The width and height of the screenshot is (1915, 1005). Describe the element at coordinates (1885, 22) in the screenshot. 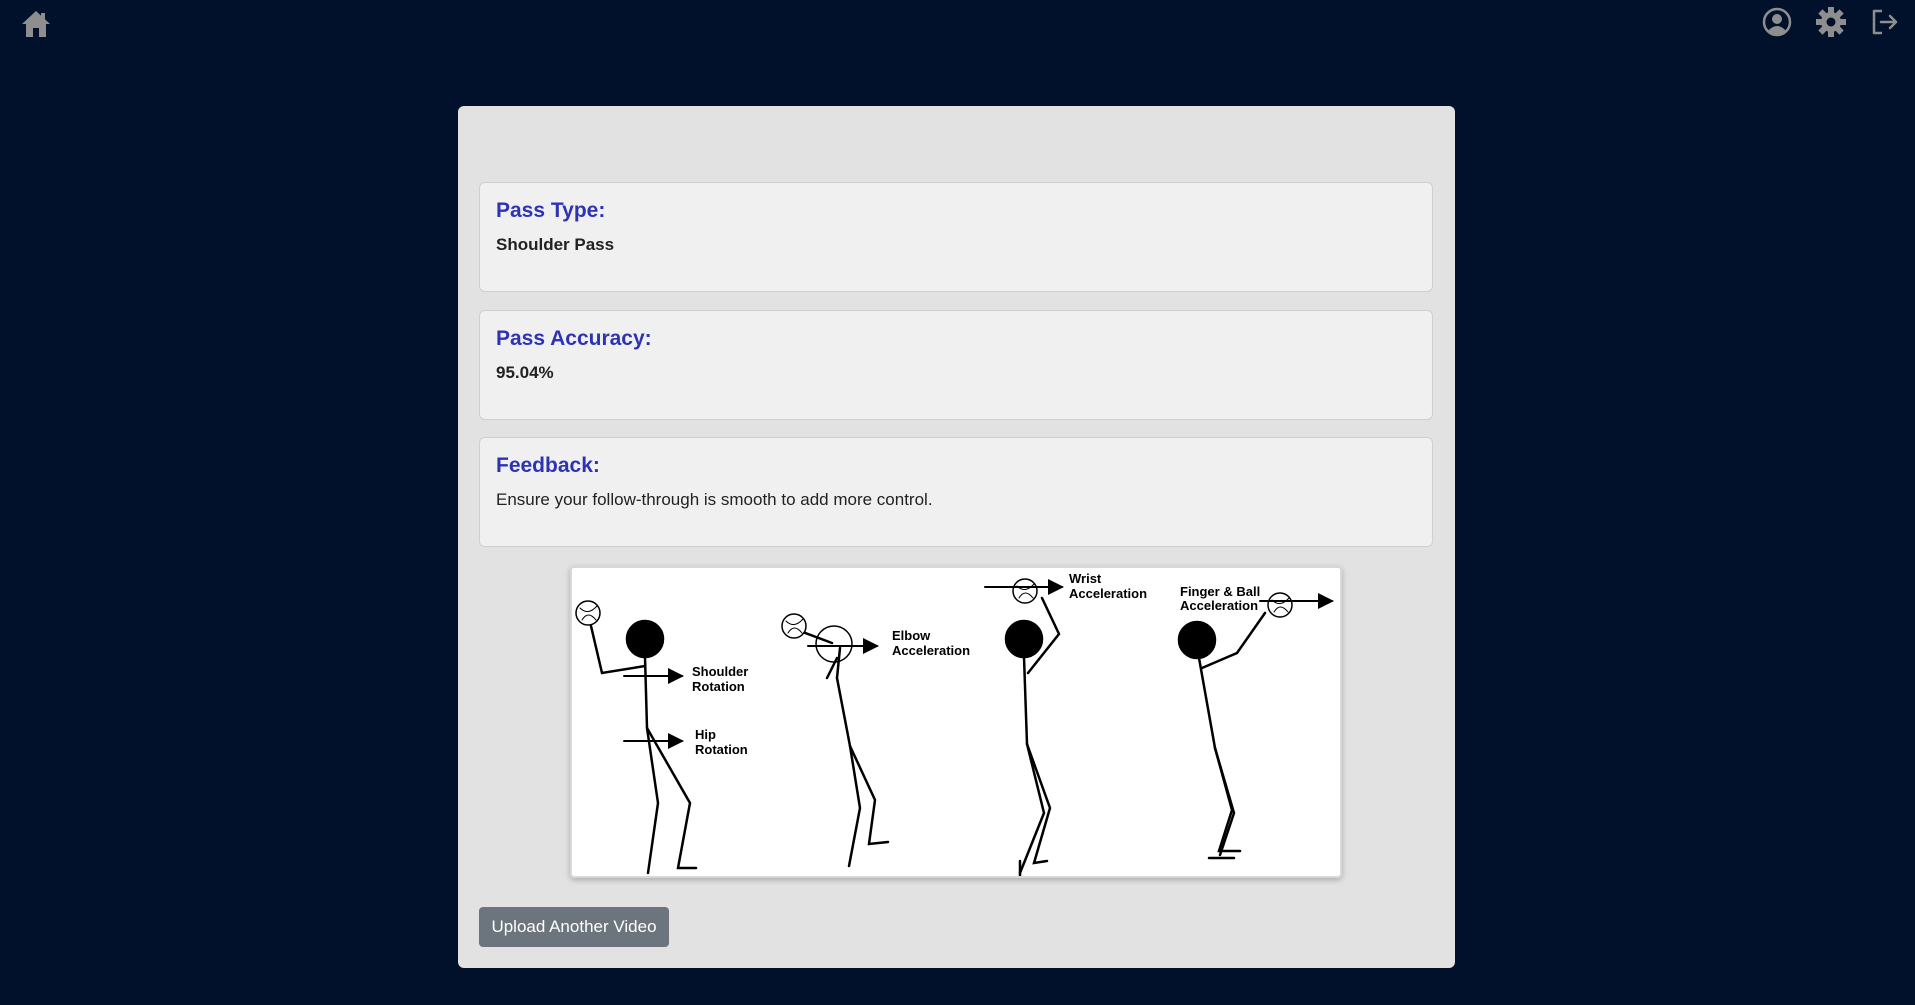

I see `logout-icon` at that location.